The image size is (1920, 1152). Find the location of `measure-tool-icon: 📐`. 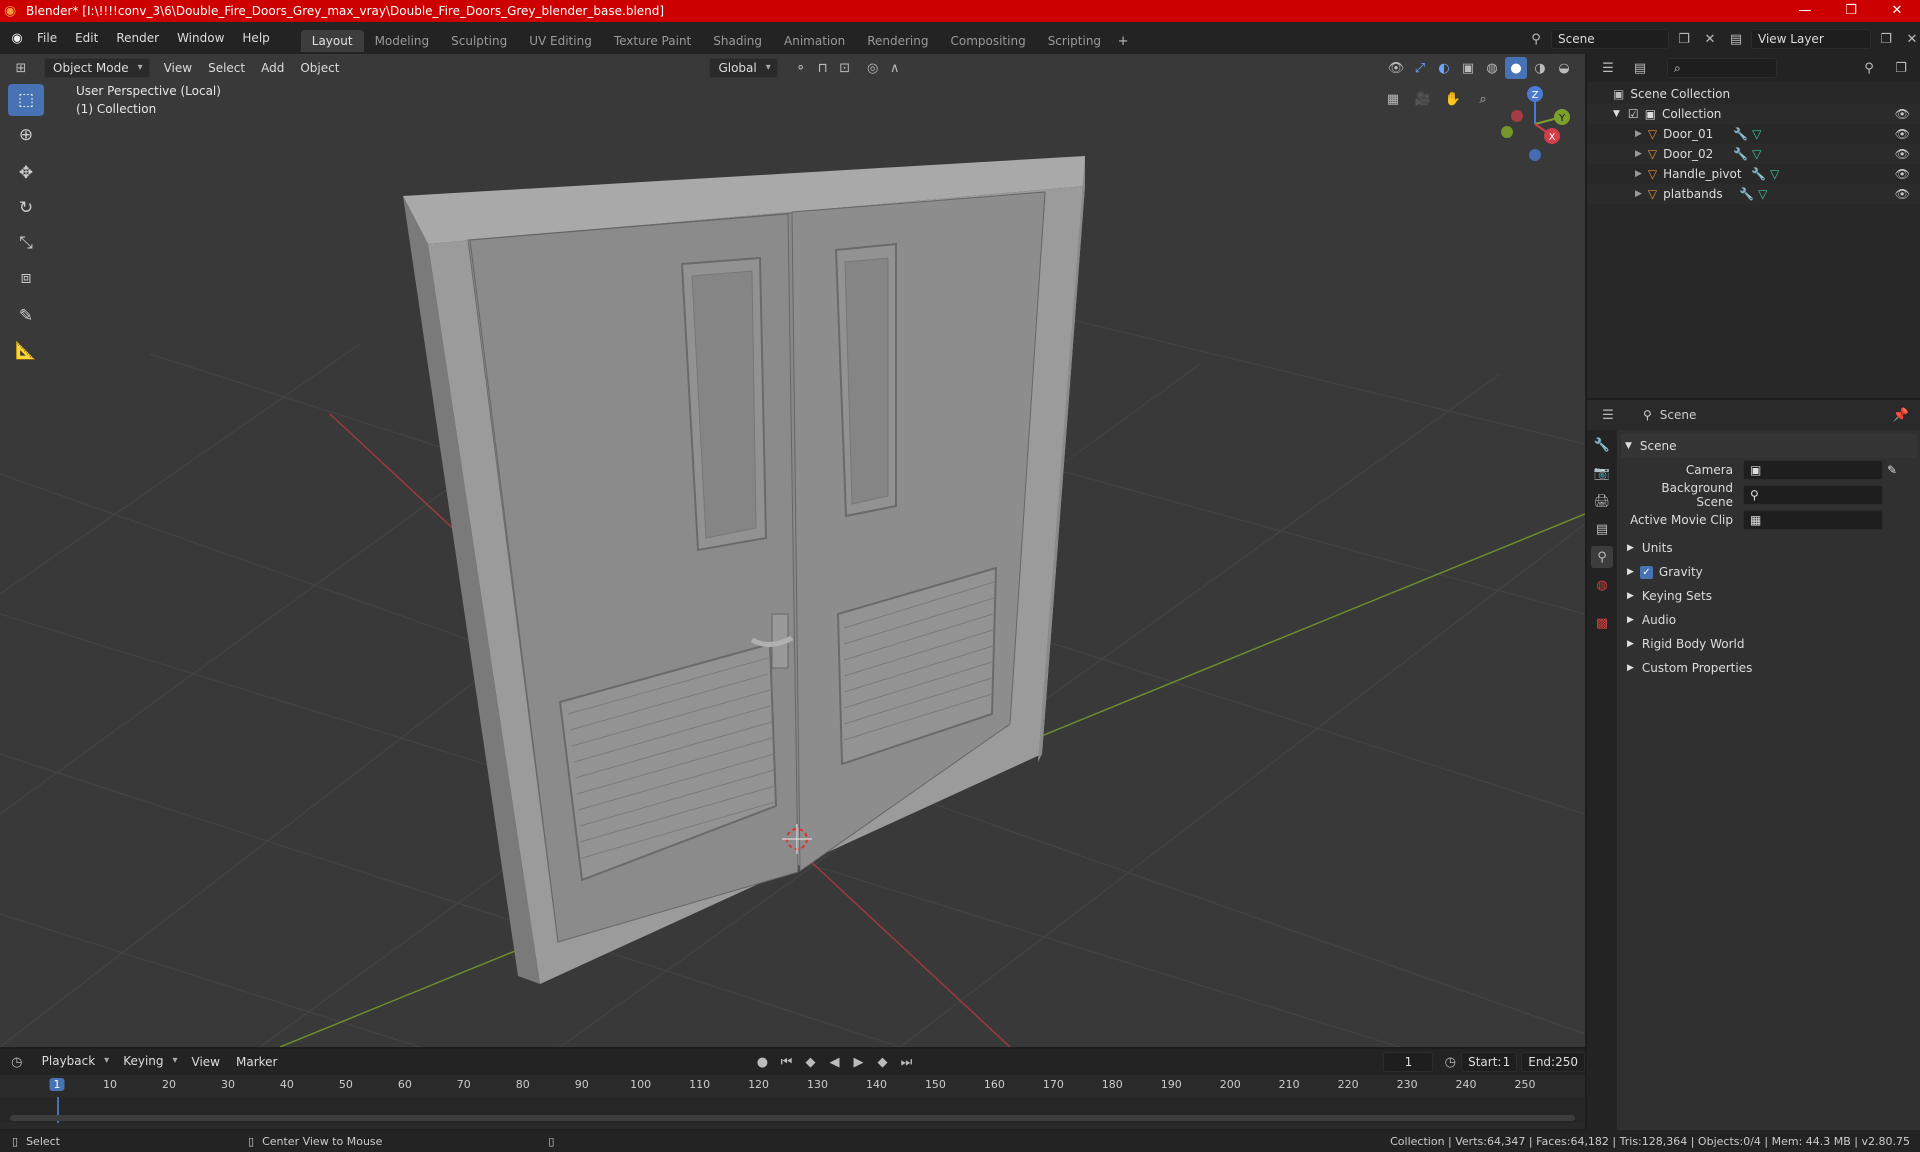

measure-tool-icon: 📐 is located at coordinates (26, 351).